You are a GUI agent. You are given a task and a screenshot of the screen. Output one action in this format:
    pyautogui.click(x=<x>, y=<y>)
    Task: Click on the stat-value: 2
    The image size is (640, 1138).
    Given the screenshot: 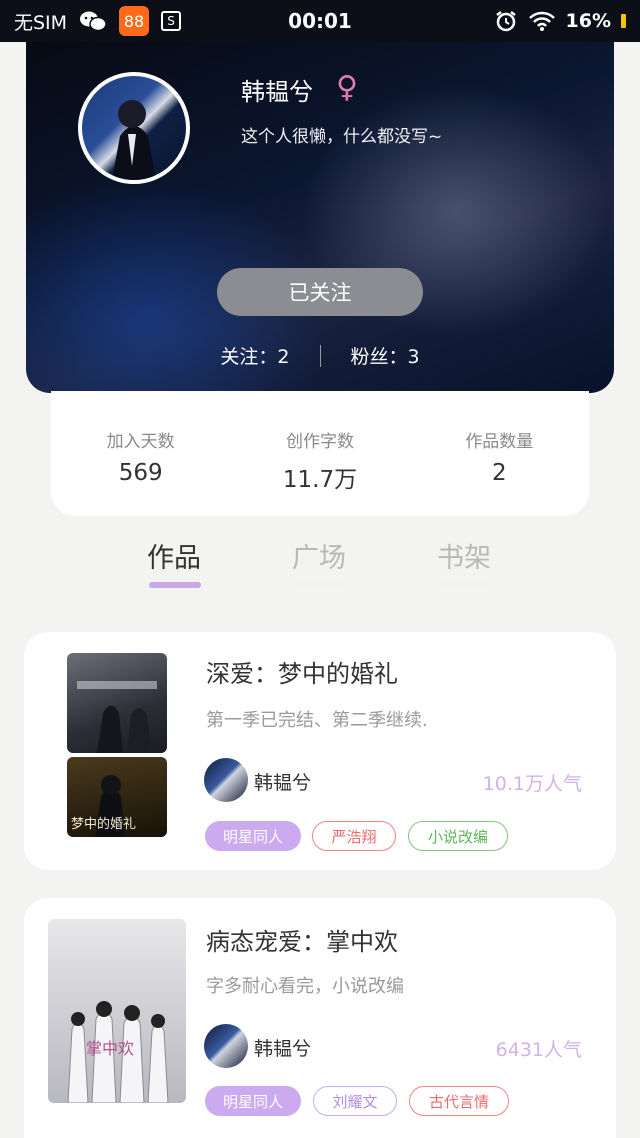 What is the action you would take?
    pyautogui.click(x=499, y=473)
    